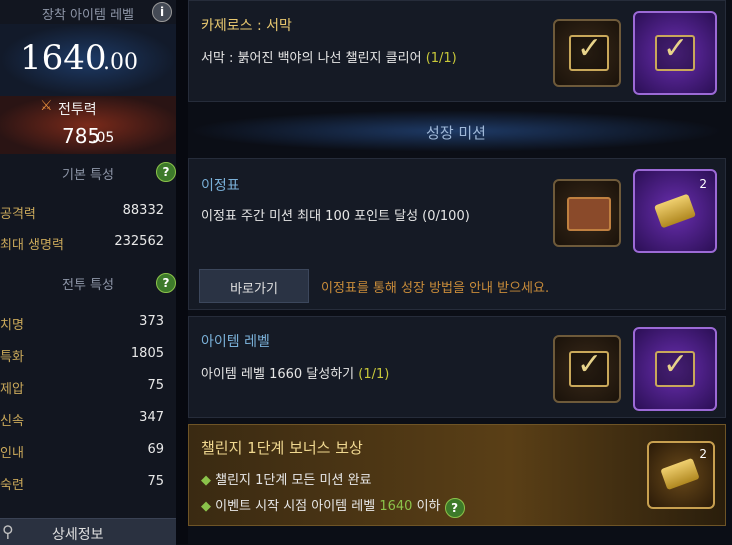 The image size is (732, 545). I want to click on section-title: 성장 미션, so click(456, 133).